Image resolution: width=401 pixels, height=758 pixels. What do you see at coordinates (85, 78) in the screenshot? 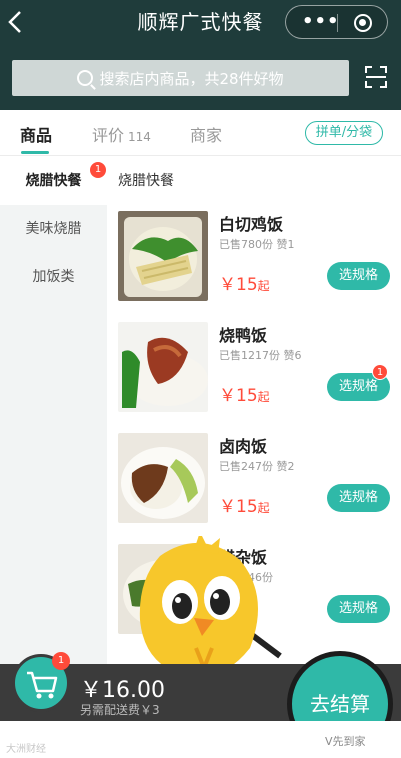
I see `search-icon` at bounding box center [85, 78].